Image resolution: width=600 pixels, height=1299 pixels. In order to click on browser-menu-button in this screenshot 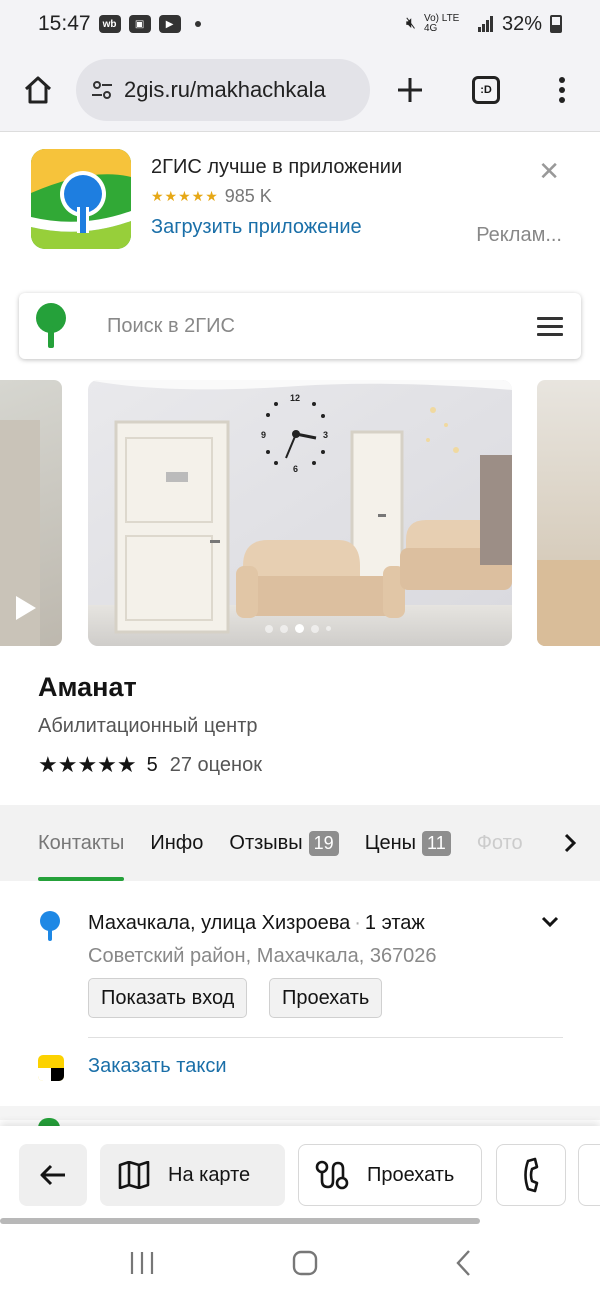, I will do `click(562, 90)`.